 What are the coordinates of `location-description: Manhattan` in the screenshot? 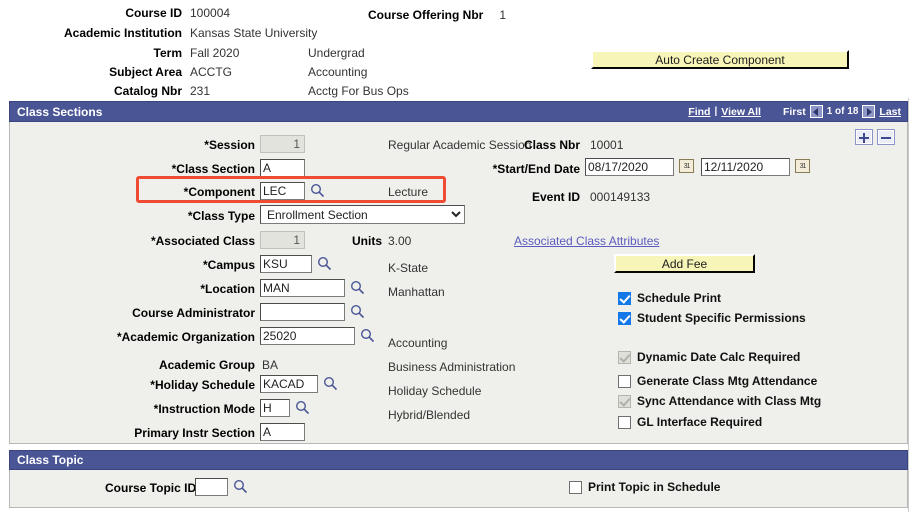 It's located at (416, 292).